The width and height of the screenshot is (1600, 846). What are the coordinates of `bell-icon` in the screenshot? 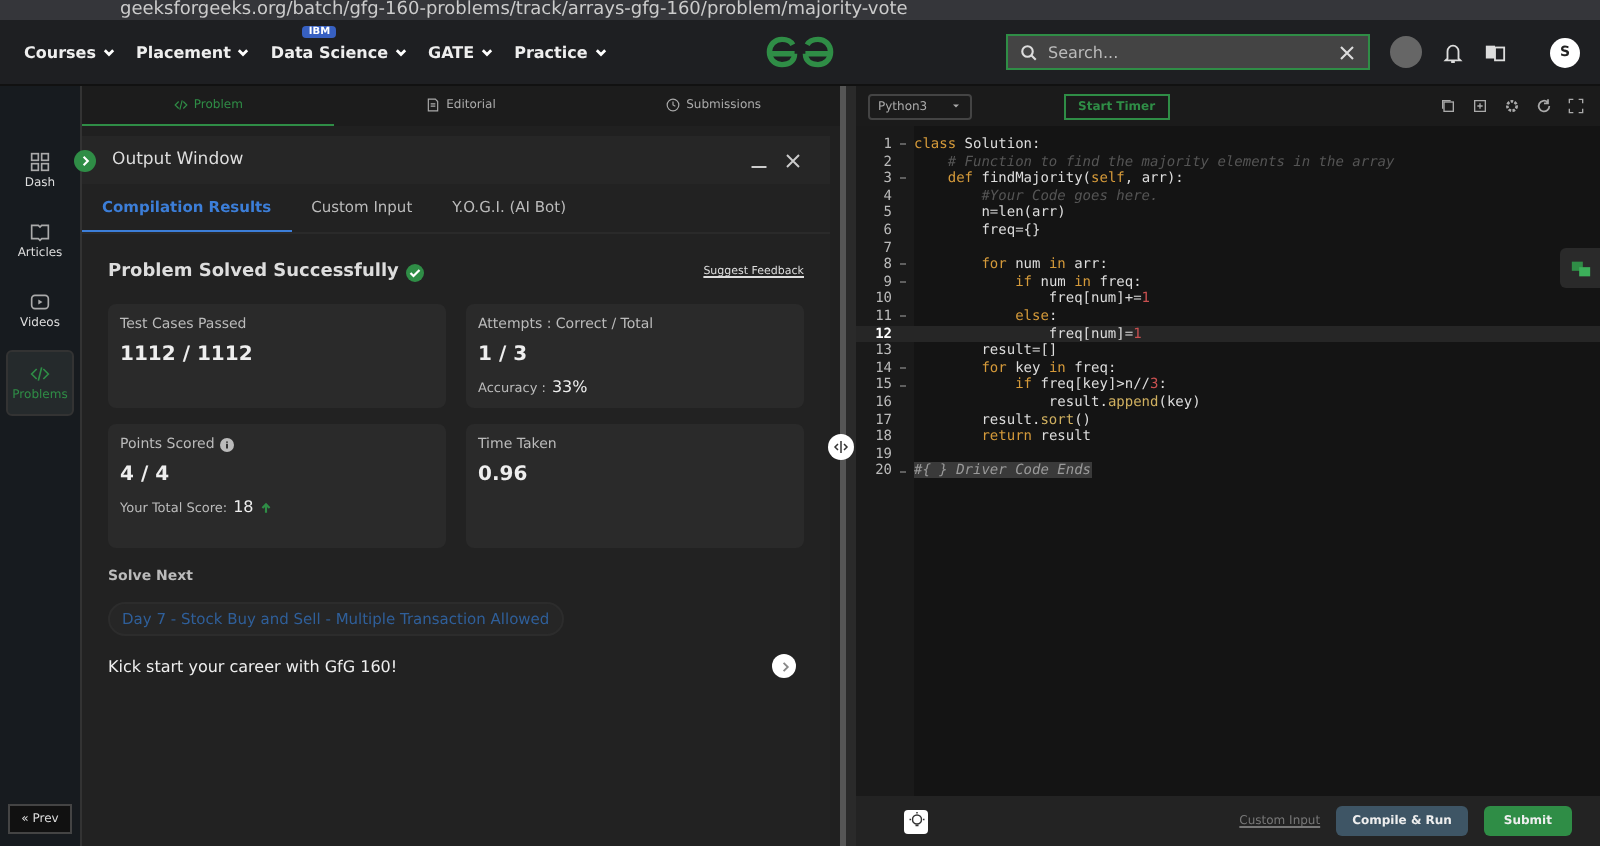 It's located at (1453, 52).